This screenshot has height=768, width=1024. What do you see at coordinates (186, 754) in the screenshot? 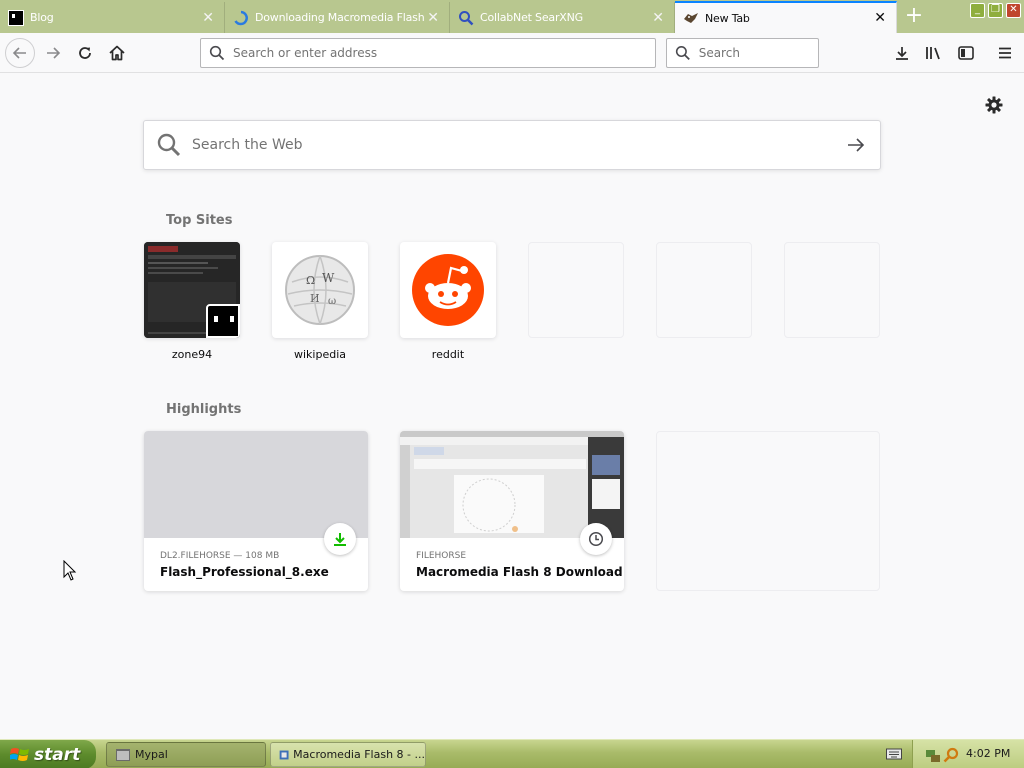
I see `taskbar-item-mypal: Mypal` at bounding box center [186, 754].